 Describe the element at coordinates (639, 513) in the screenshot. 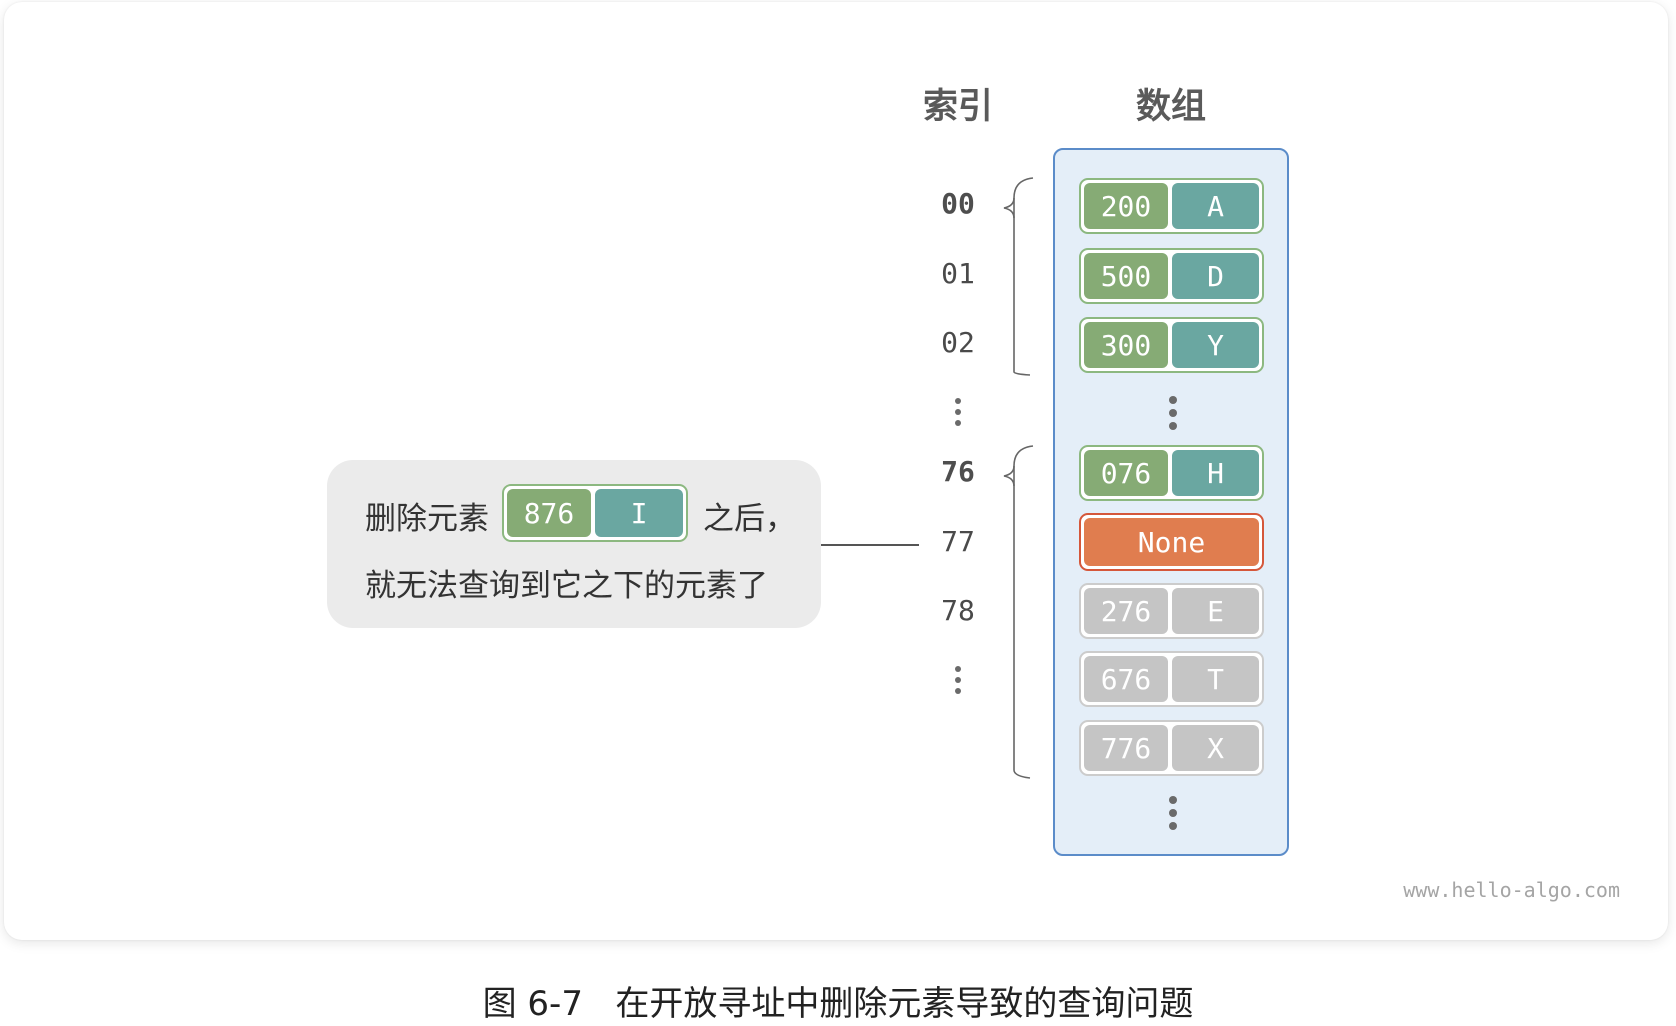

I see `removed-value: I` at that location.